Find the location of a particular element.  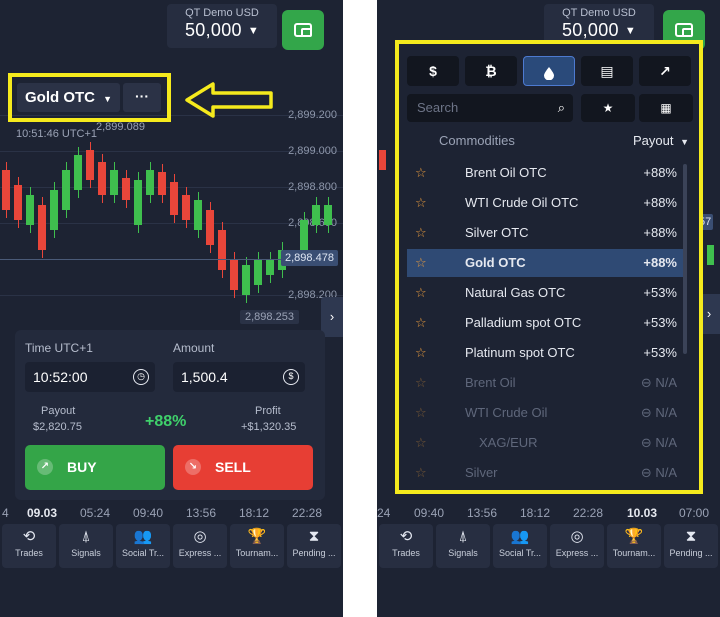

dollar-icon: $ is located at coordinates (291, 377).